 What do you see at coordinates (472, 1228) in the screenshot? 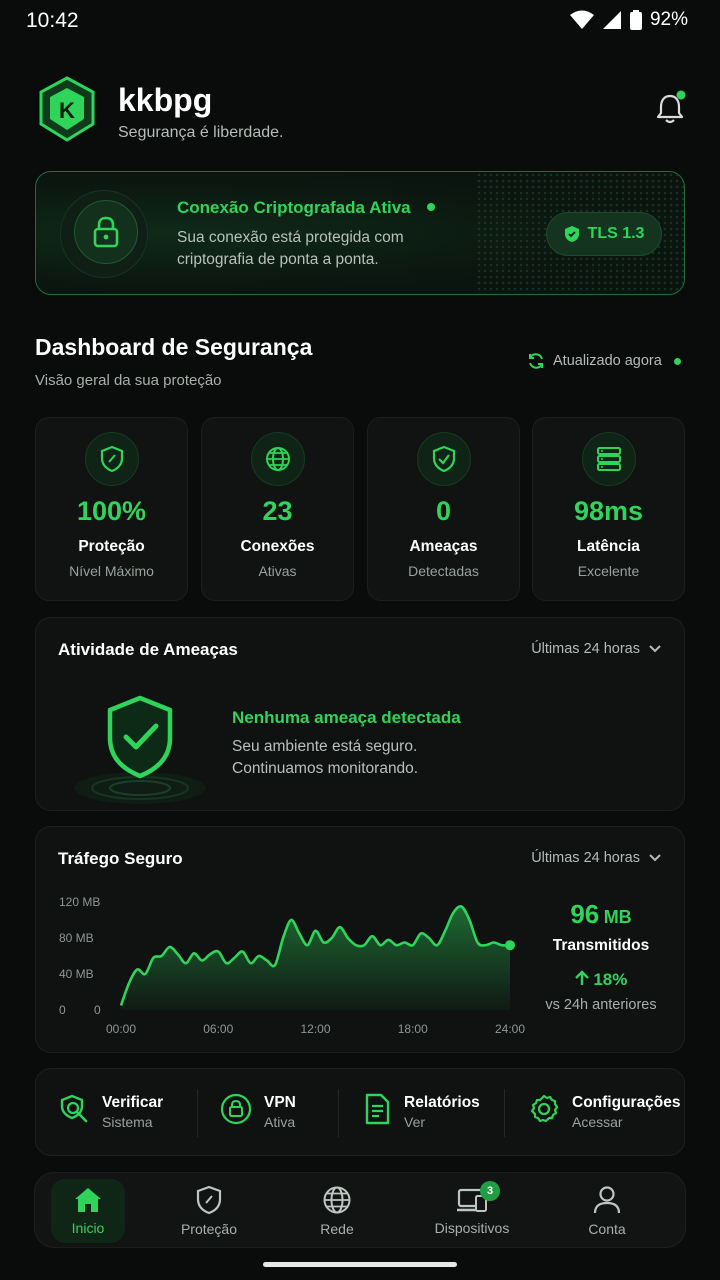
I see `nav-label: Dispositivos` at bounding box center [472, 1228].